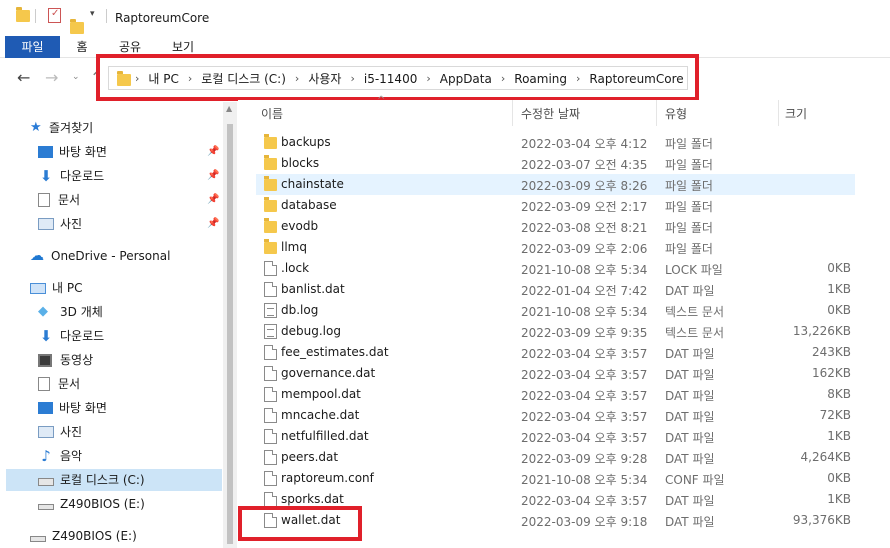 The image size is (890, 548). What do you see at coordinates (445, 18) in the screenshot?
I see `title-bar: ✓ ▾ RaptoreumCore` at bounding box center [445, 18].